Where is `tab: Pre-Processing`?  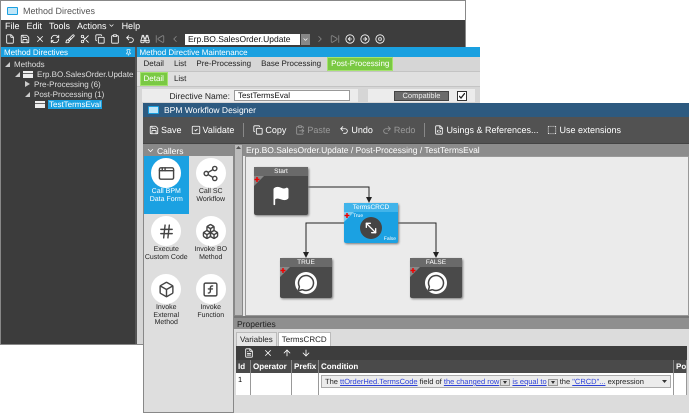
tab: Pre-Processing is located at coordinates (224, 64).